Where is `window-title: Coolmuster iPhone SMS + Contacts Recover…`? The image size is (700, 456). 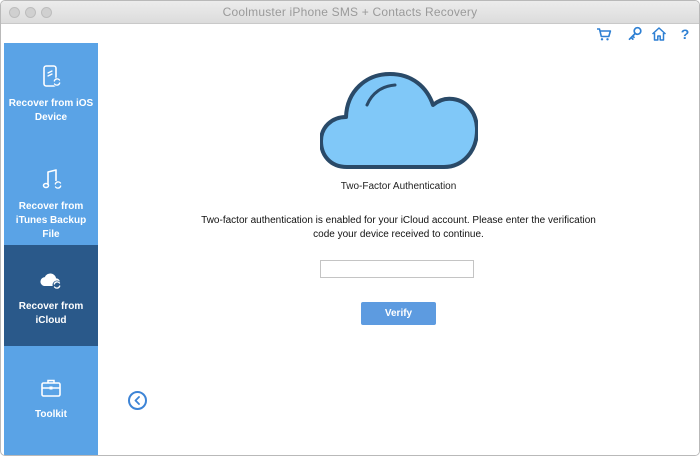
window-title: Coolmuster iPhone SMS + Contacts Recover… is located at coordinates (350, 12).